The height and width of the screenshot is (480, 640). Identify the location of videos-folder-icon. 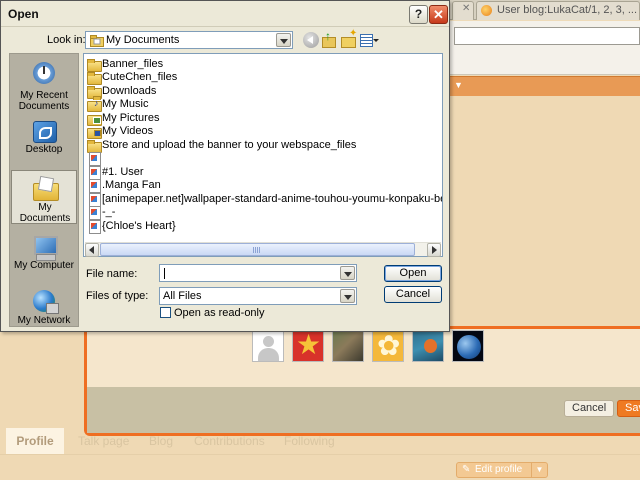
(94, 132).